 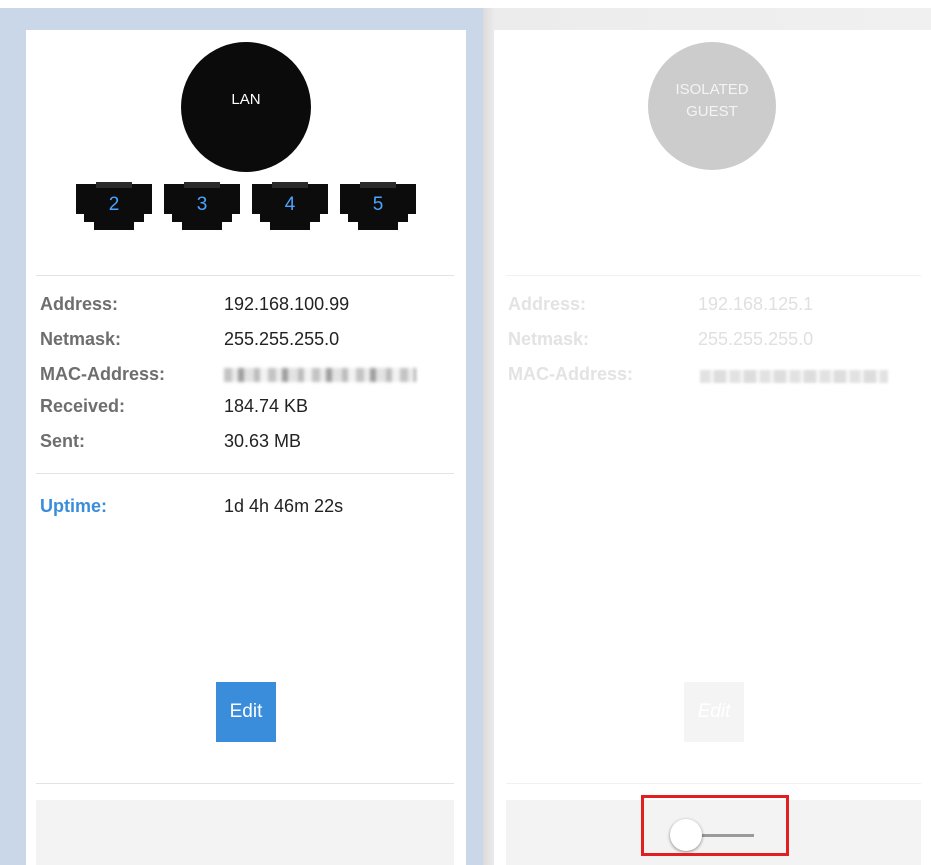 What do you see at coordinates (263, 441) in the screenshot?
I see `sent-value: 30.63 MB` at bounding box center [263, 441].